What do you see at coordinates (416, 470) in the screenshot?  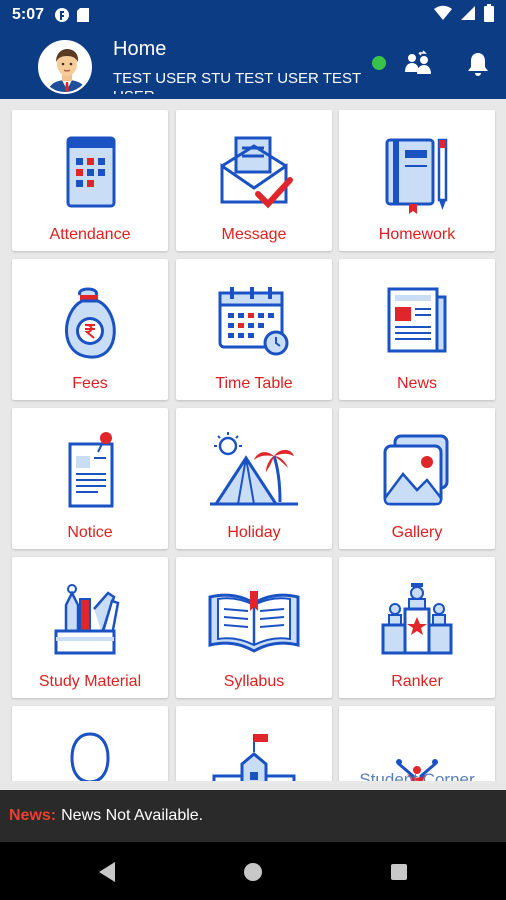 I see `gallery-picture-icon` at bounding box center [416, 470].